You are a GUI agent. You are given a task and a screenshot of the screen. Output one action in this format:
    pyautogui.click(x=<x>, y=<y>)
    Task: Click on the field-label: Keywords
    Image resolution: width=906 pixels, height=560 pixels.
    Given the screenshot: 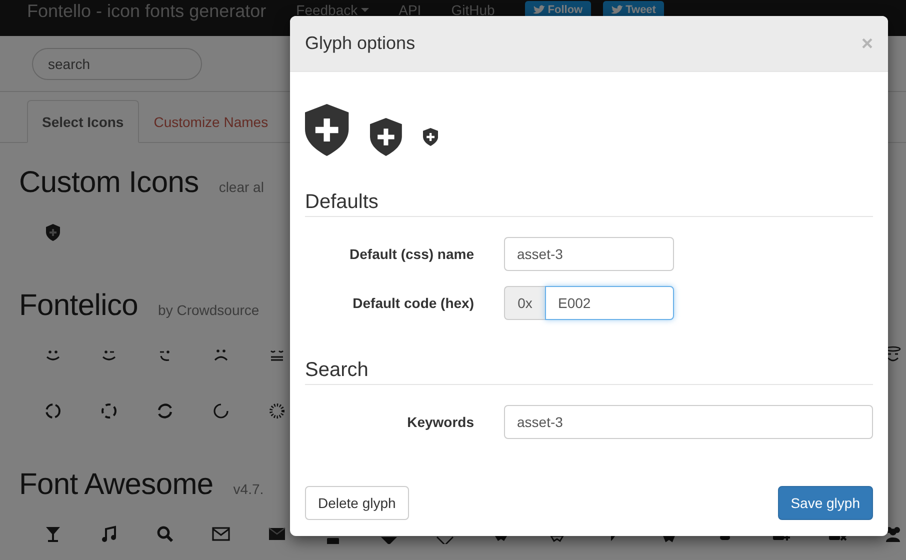 What is the action you would take?
    pyautogui.click(x=440, y=422)
    